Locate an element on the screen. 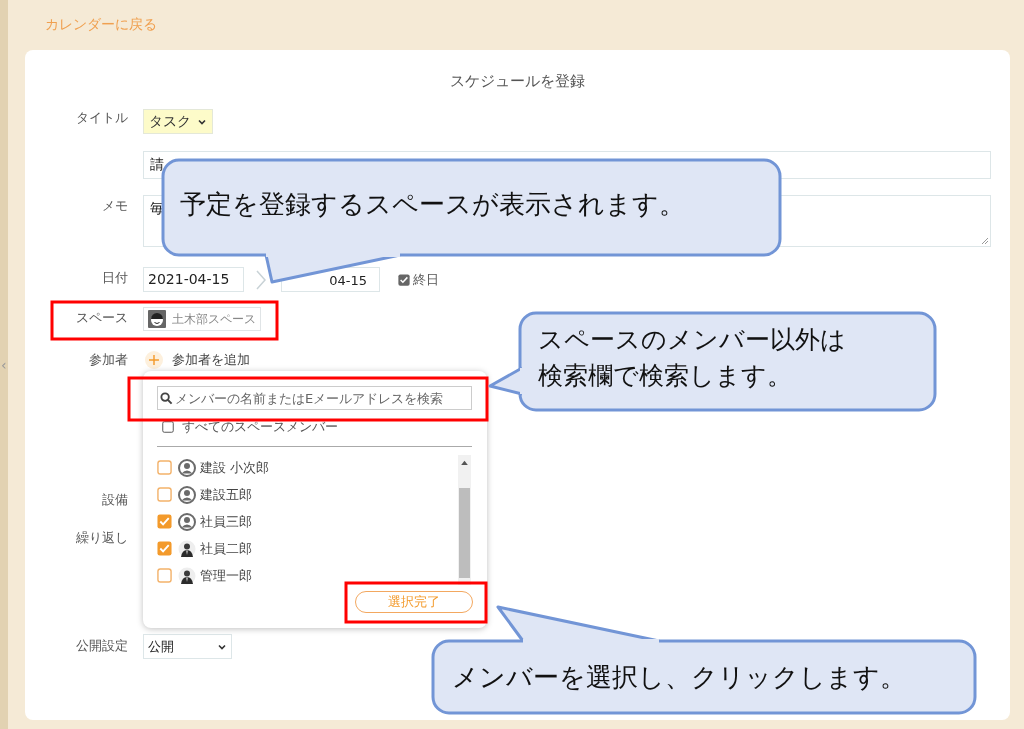 This screenshot has width=1024, height=729. field-label: 日付 is located at coordinates (115, 278).